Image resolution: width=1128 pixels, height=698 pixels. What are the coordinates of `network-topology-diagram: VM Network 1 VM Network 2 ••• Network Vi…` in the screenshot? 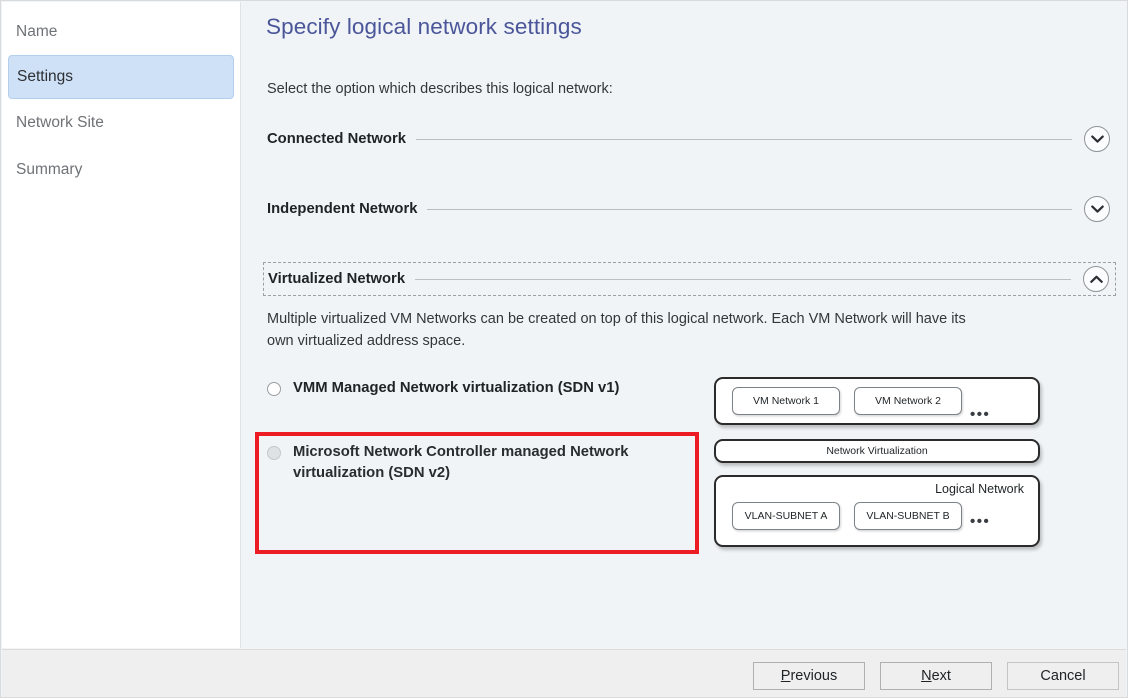 It's located at (877, 462).